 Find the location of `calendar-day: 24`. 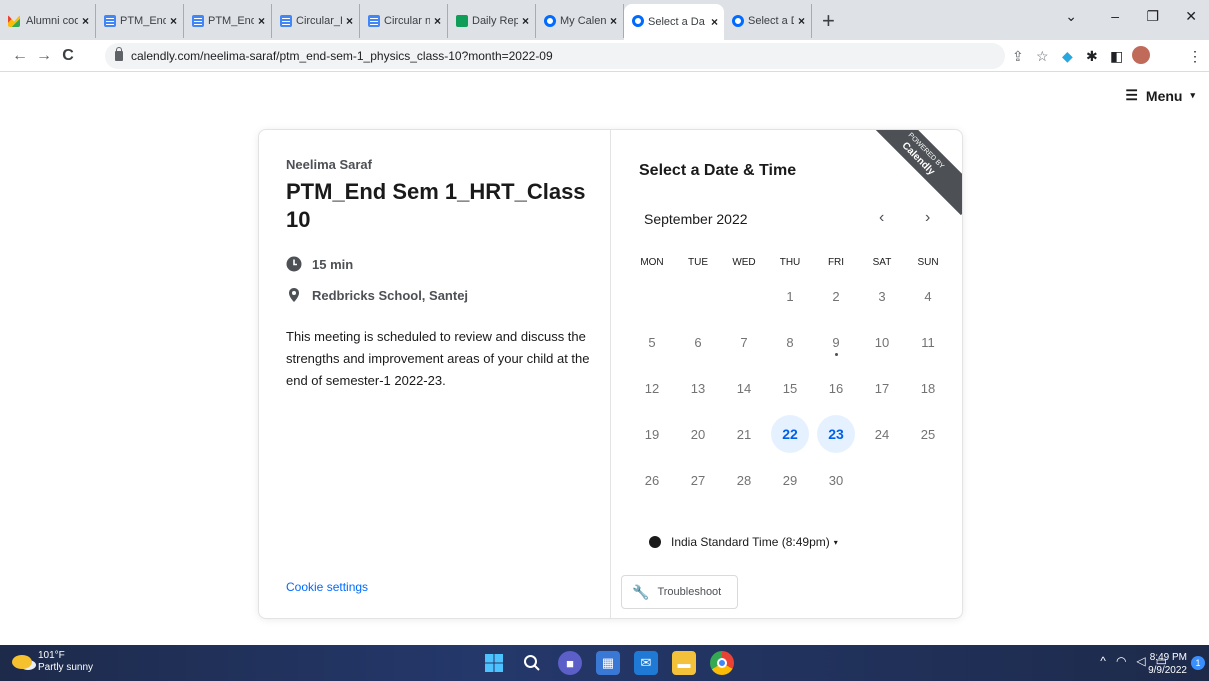

calendar-day: 24 is located at coordinates (882, 434).